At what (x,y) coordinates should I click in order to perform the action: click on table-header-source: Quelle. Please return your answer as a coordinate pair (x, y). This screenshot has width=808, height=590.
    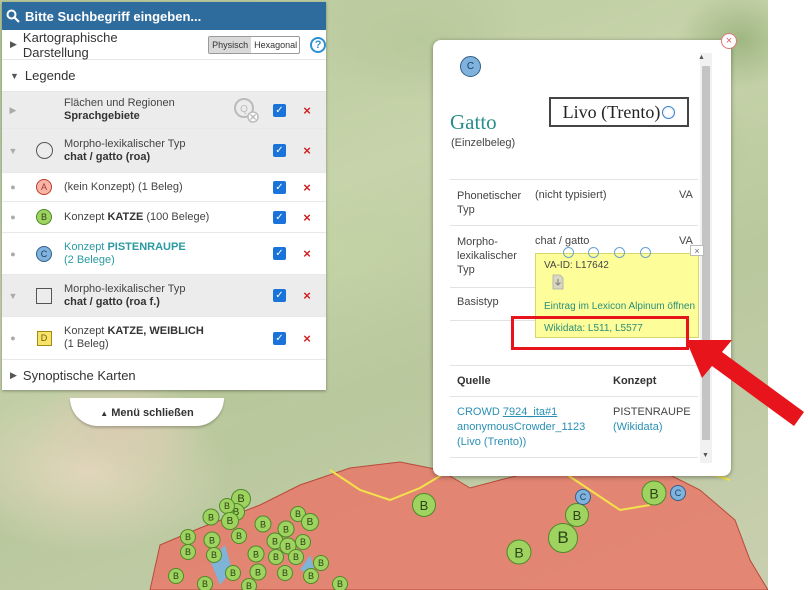
    Looking at the image, I should click on (474, 381).